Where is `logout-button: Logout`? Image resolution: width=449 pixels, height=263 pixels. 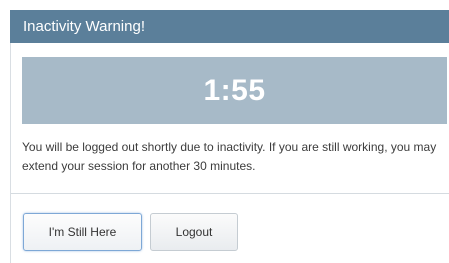 logout-button: Logout is located at coordinates (194, 232).